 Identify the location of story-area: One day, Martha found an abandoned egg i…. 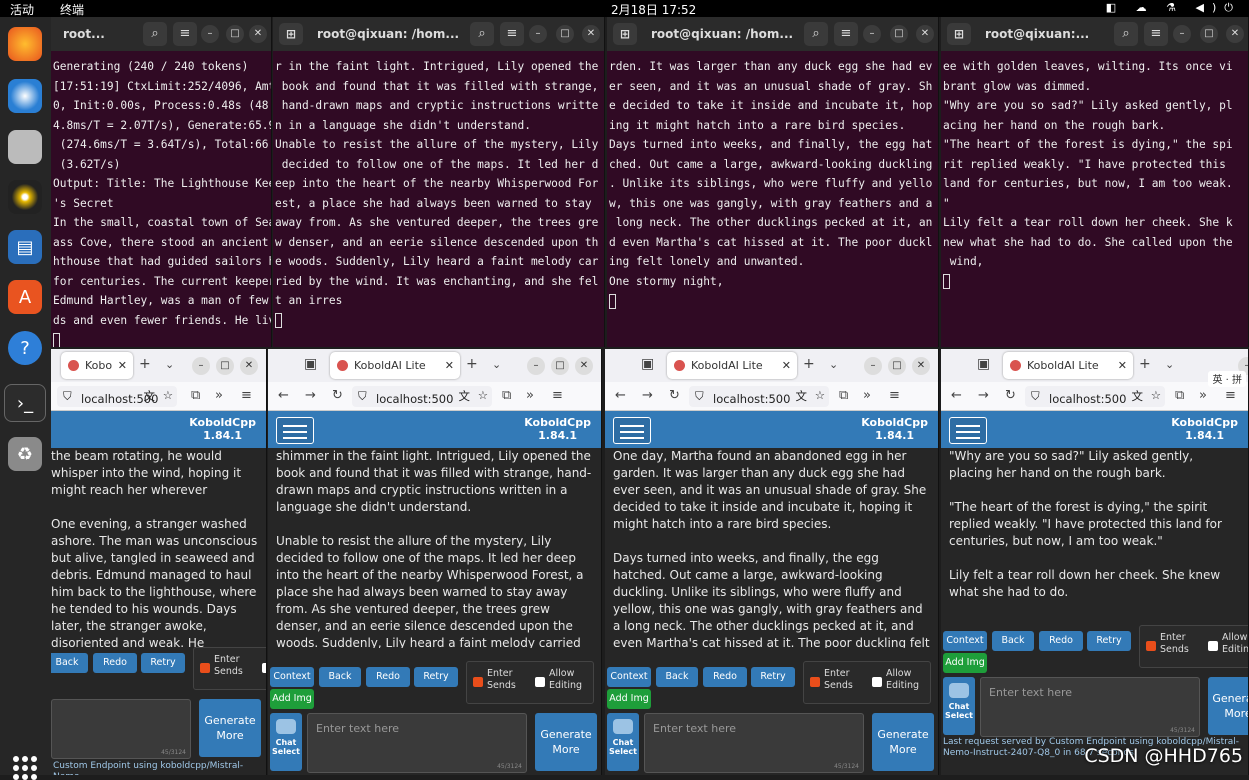
(771, 548).